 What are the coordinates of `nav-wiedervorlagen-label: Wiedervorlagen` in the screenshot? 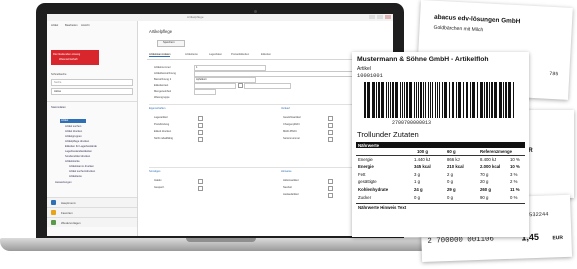 It's located at (71, 223).